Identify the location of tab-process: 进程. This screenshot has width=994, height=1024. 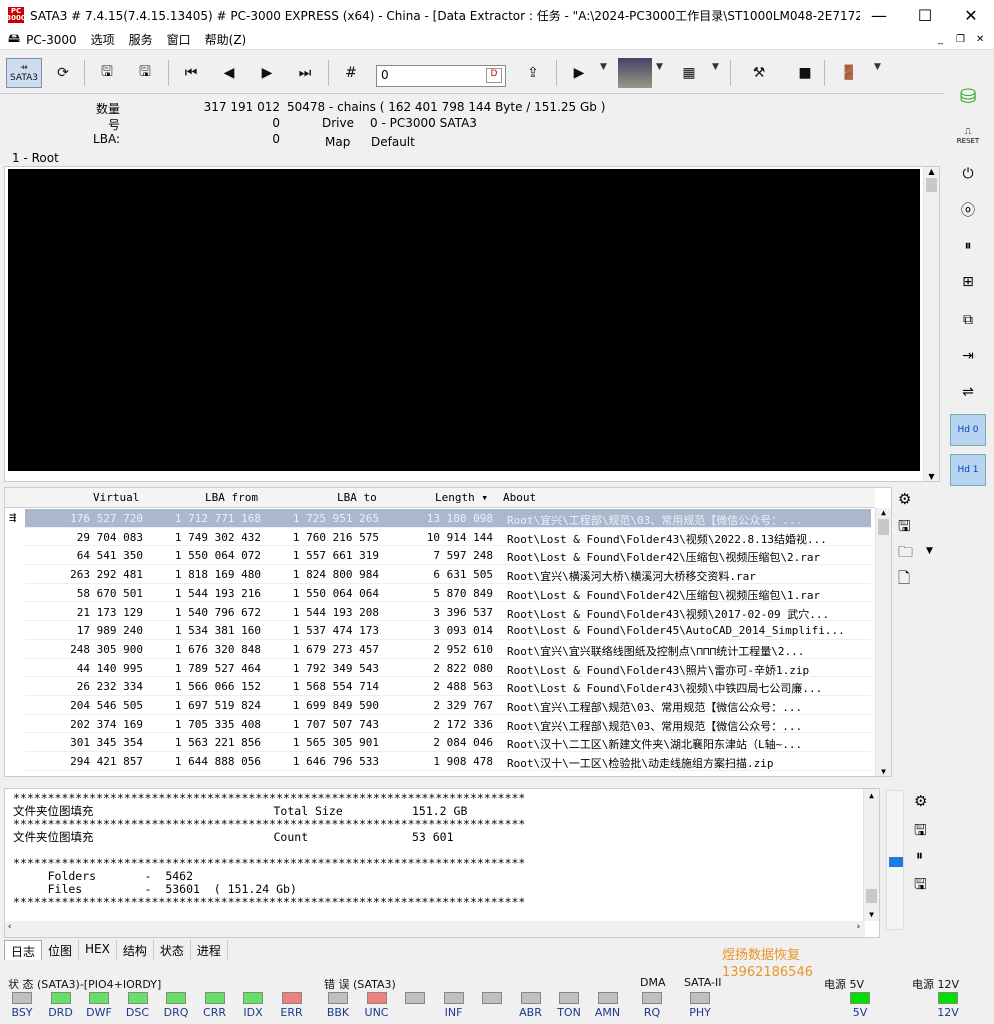
(209, 950).